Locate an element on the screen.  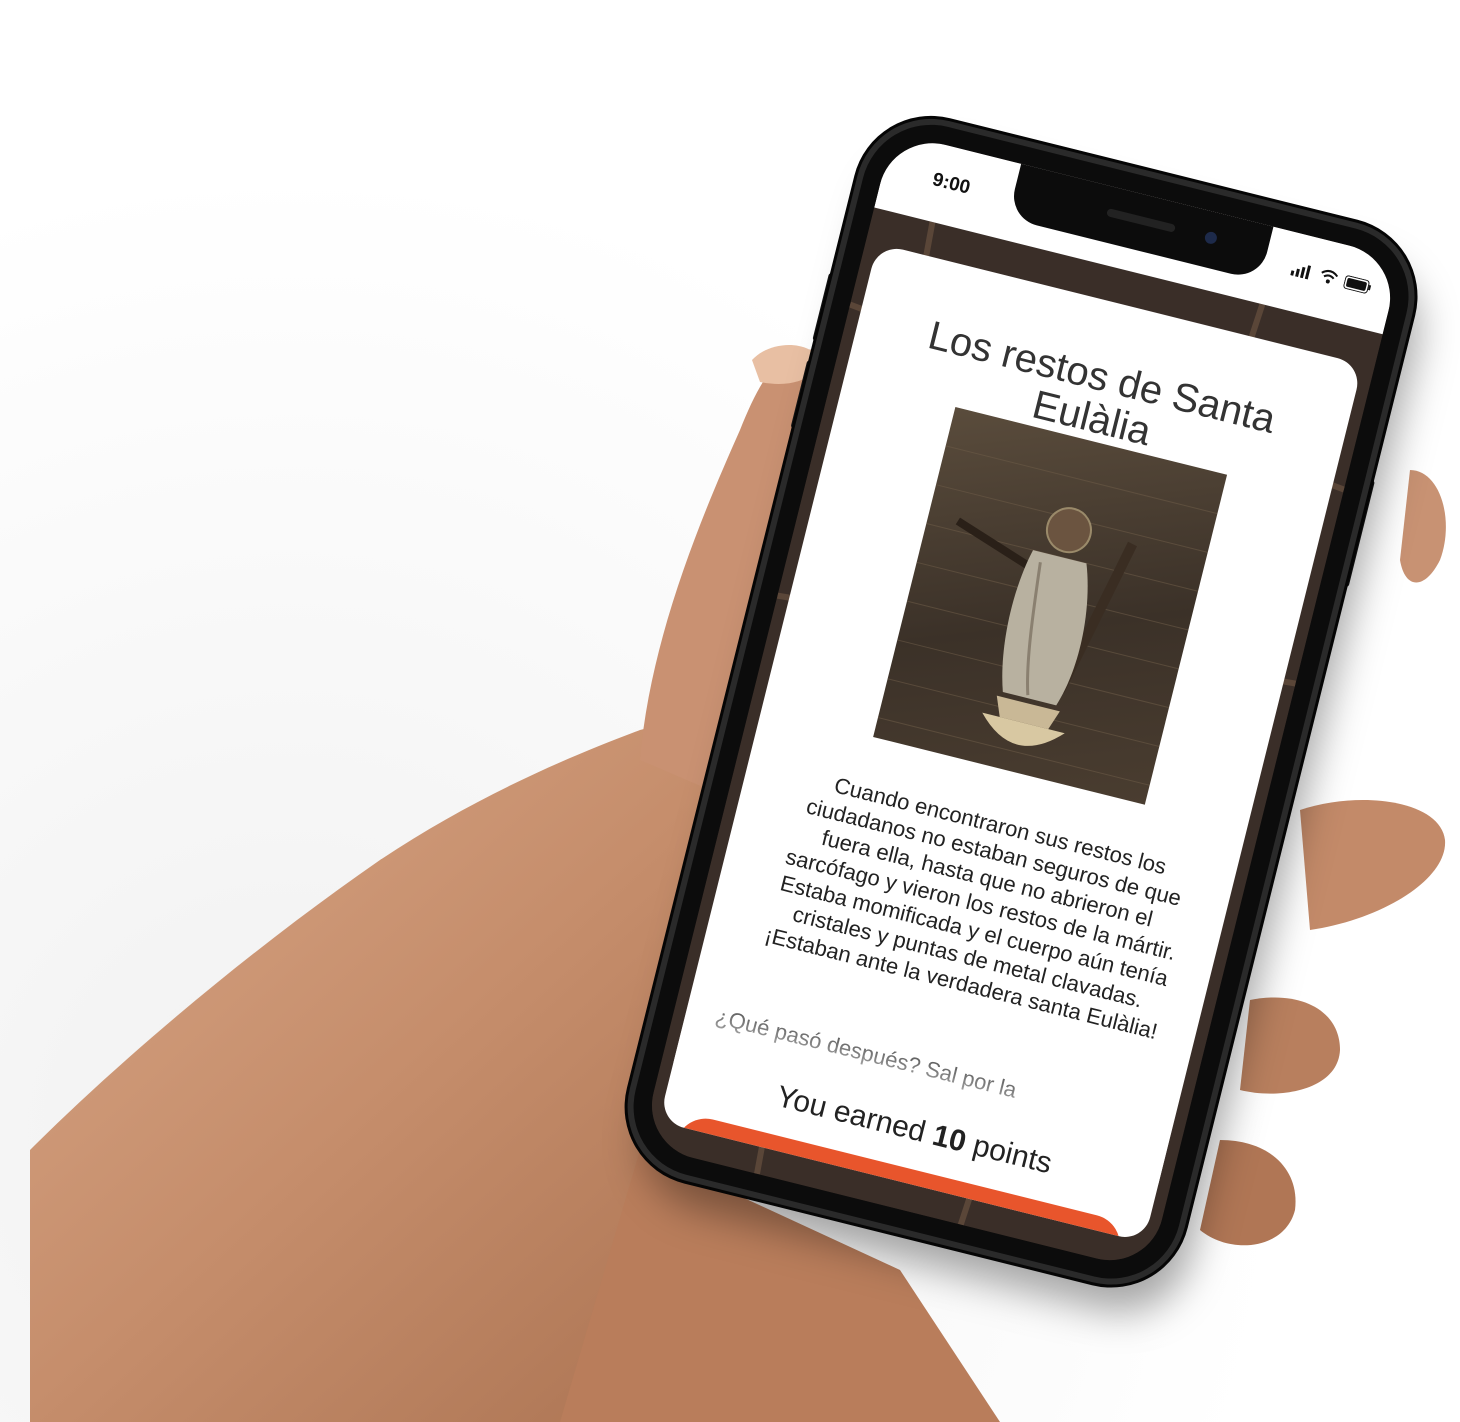
speaker-grille is located at coordinates (1141, 220).